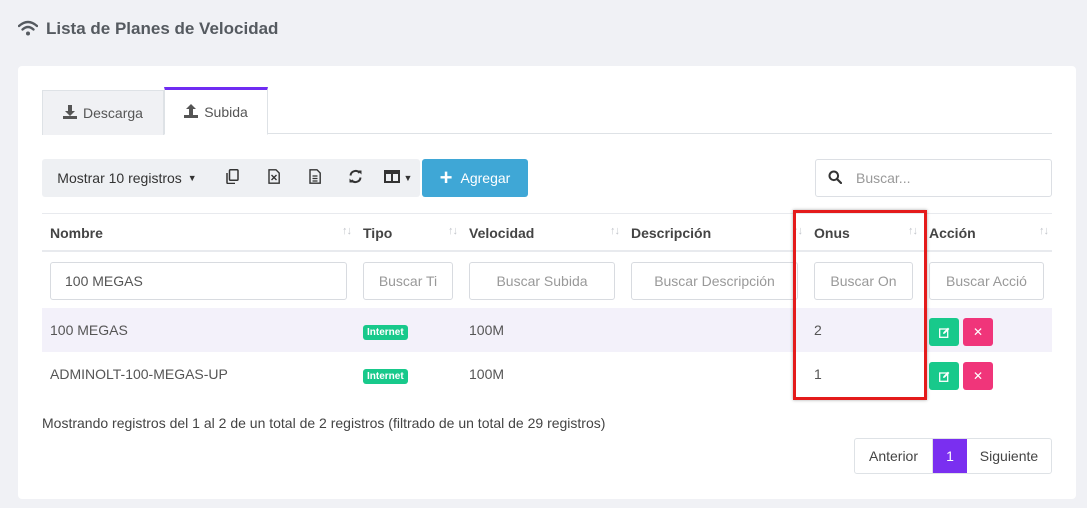  I want to click on show-records-dropdown: Mostrar 10 registros ▼, so click(127, 178).